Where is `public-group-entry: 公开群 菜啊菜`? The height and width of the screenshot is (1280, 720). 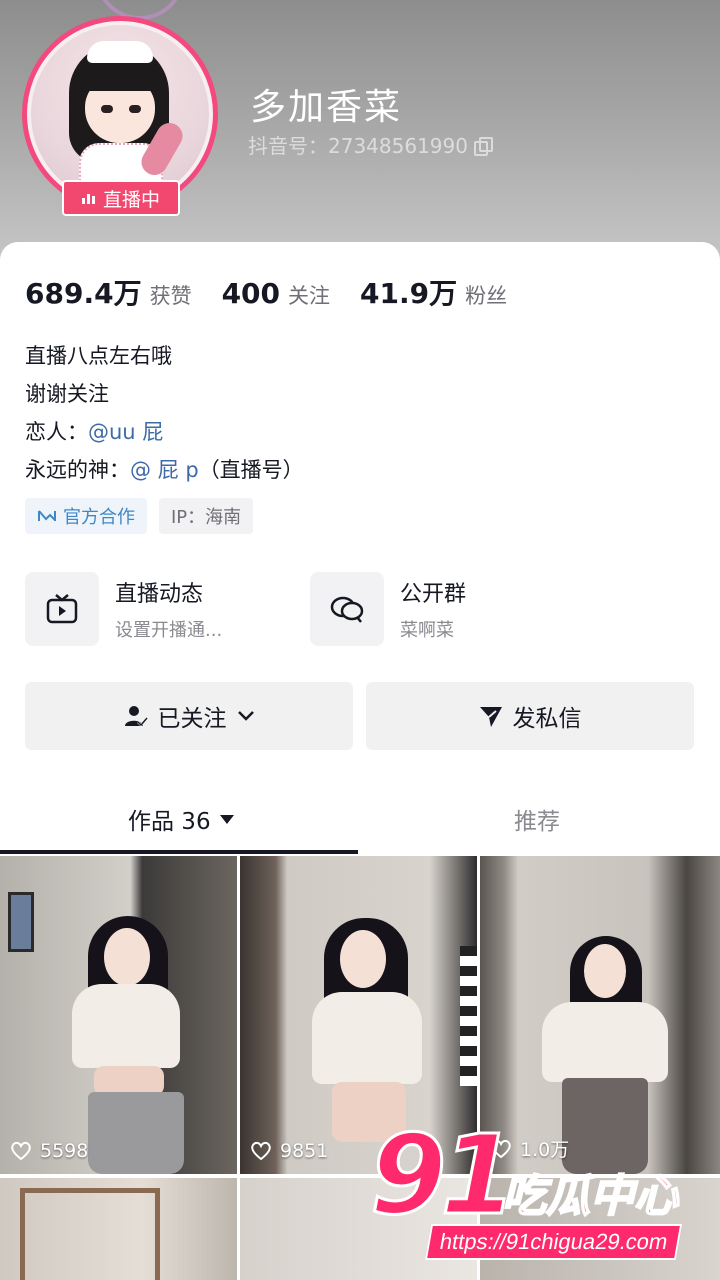 public-group-entry: 公开群 菜啊菜 is located at coordinates (388, 609).